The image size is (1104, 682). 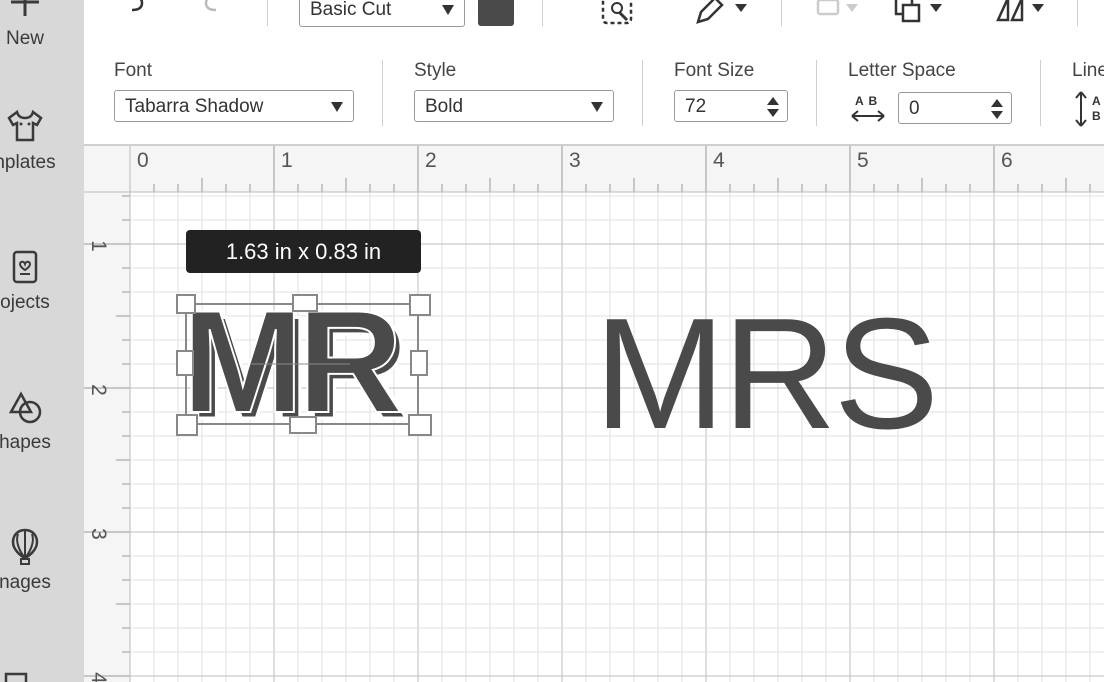 What do you see at coordinates (419, 363) in the screenshot?
I see `resize-handle-right` at bounding box center [419, 363].